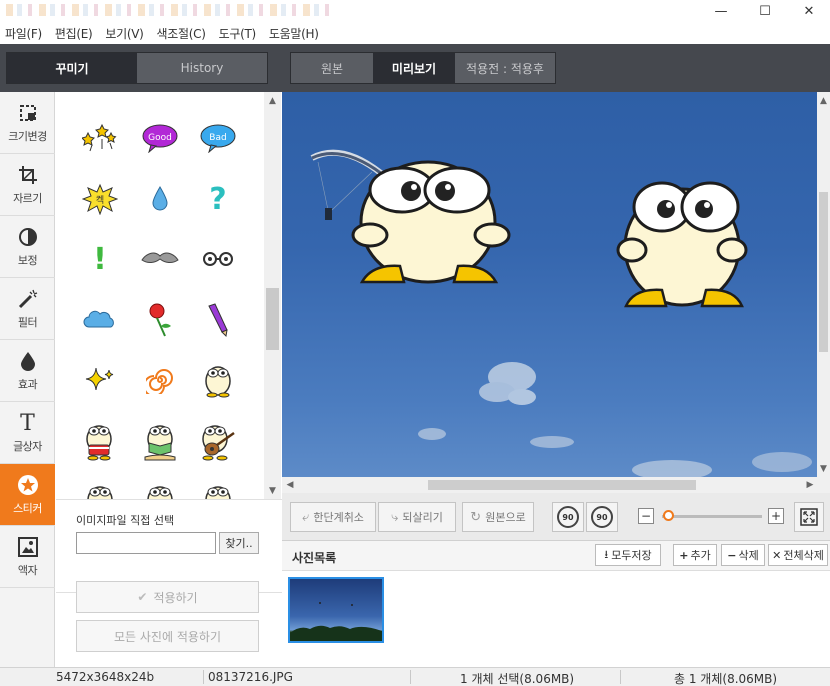  I want to click on save-all-button: ⭳ 모두저장, so click(628, 555).